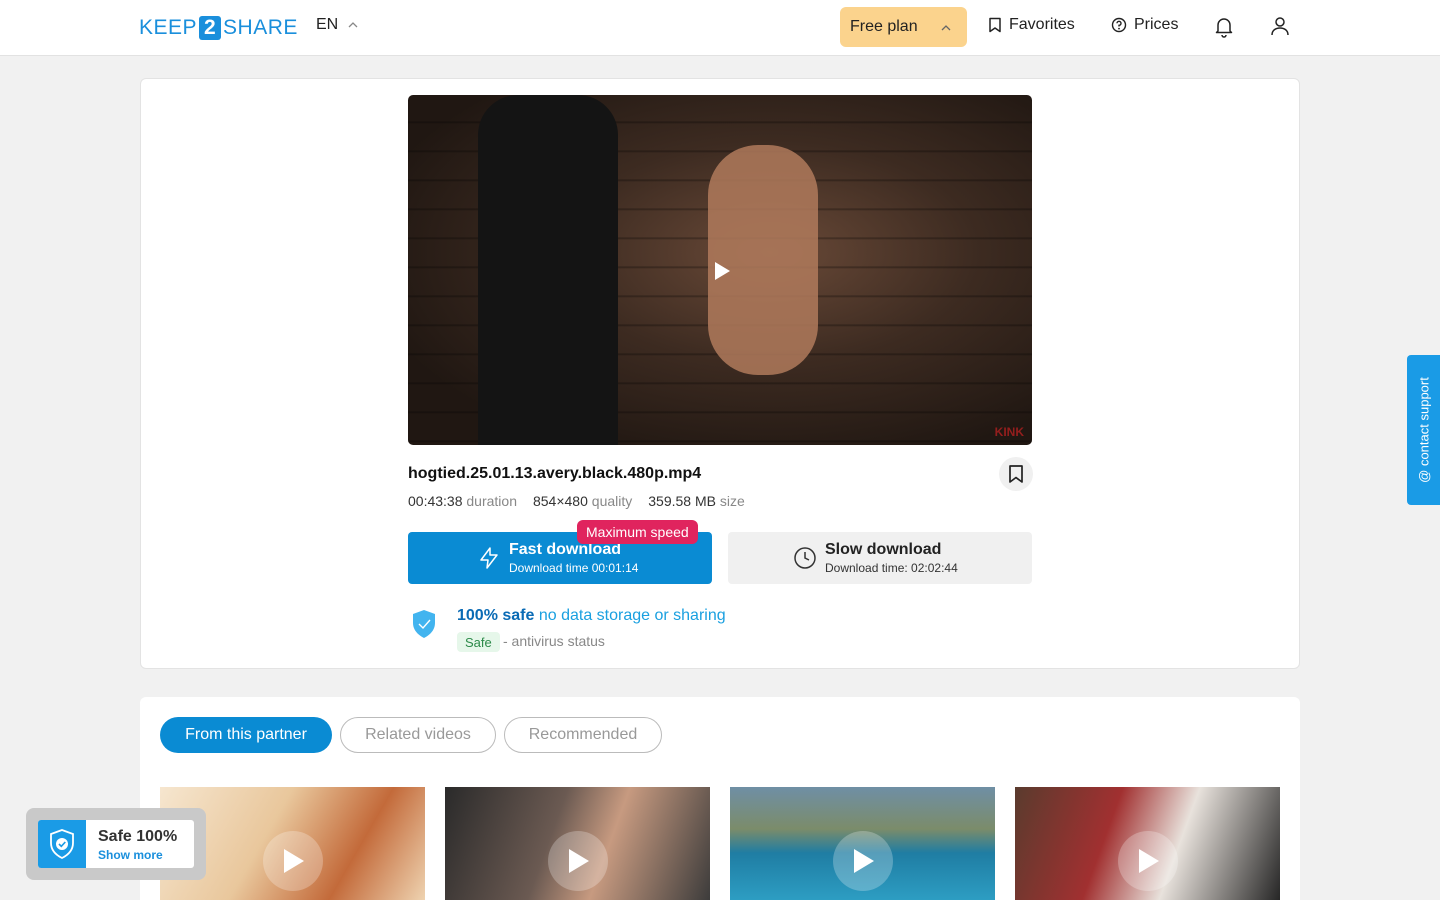 The height and width of the screenshot is (900, 1440). I want to click on tab-recommended: Recommended, so click(583, 735).